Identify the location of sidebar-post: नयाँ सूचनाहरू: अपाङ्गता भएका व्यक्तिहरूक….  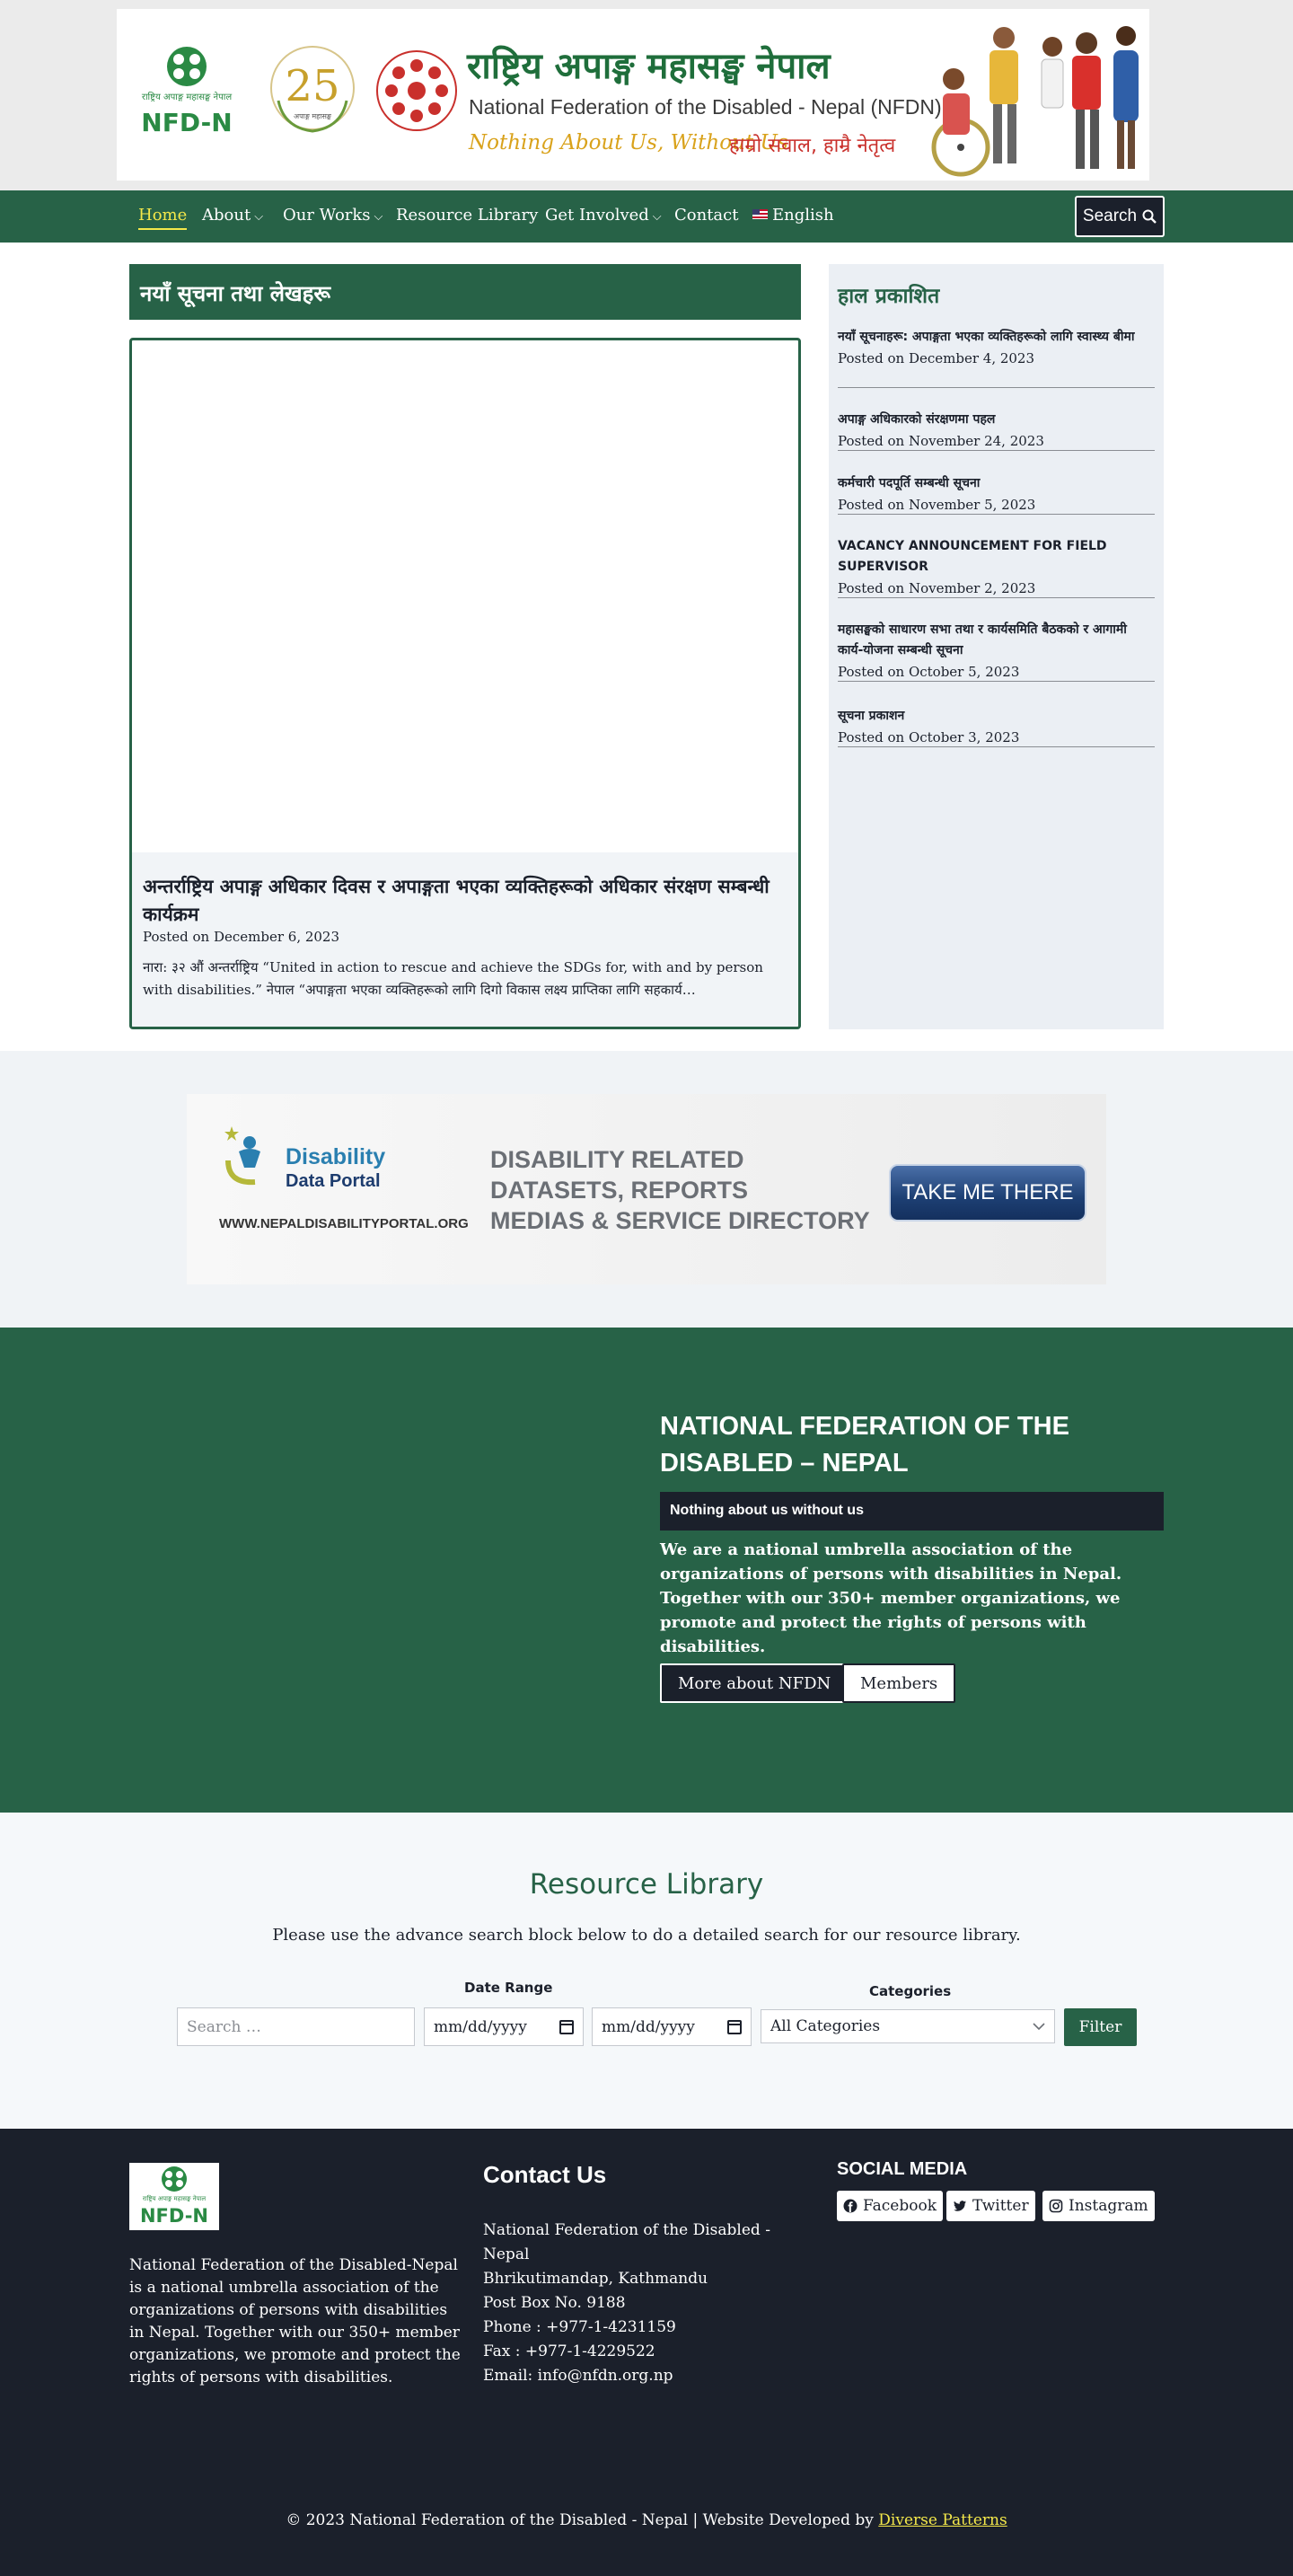
(996, 357).